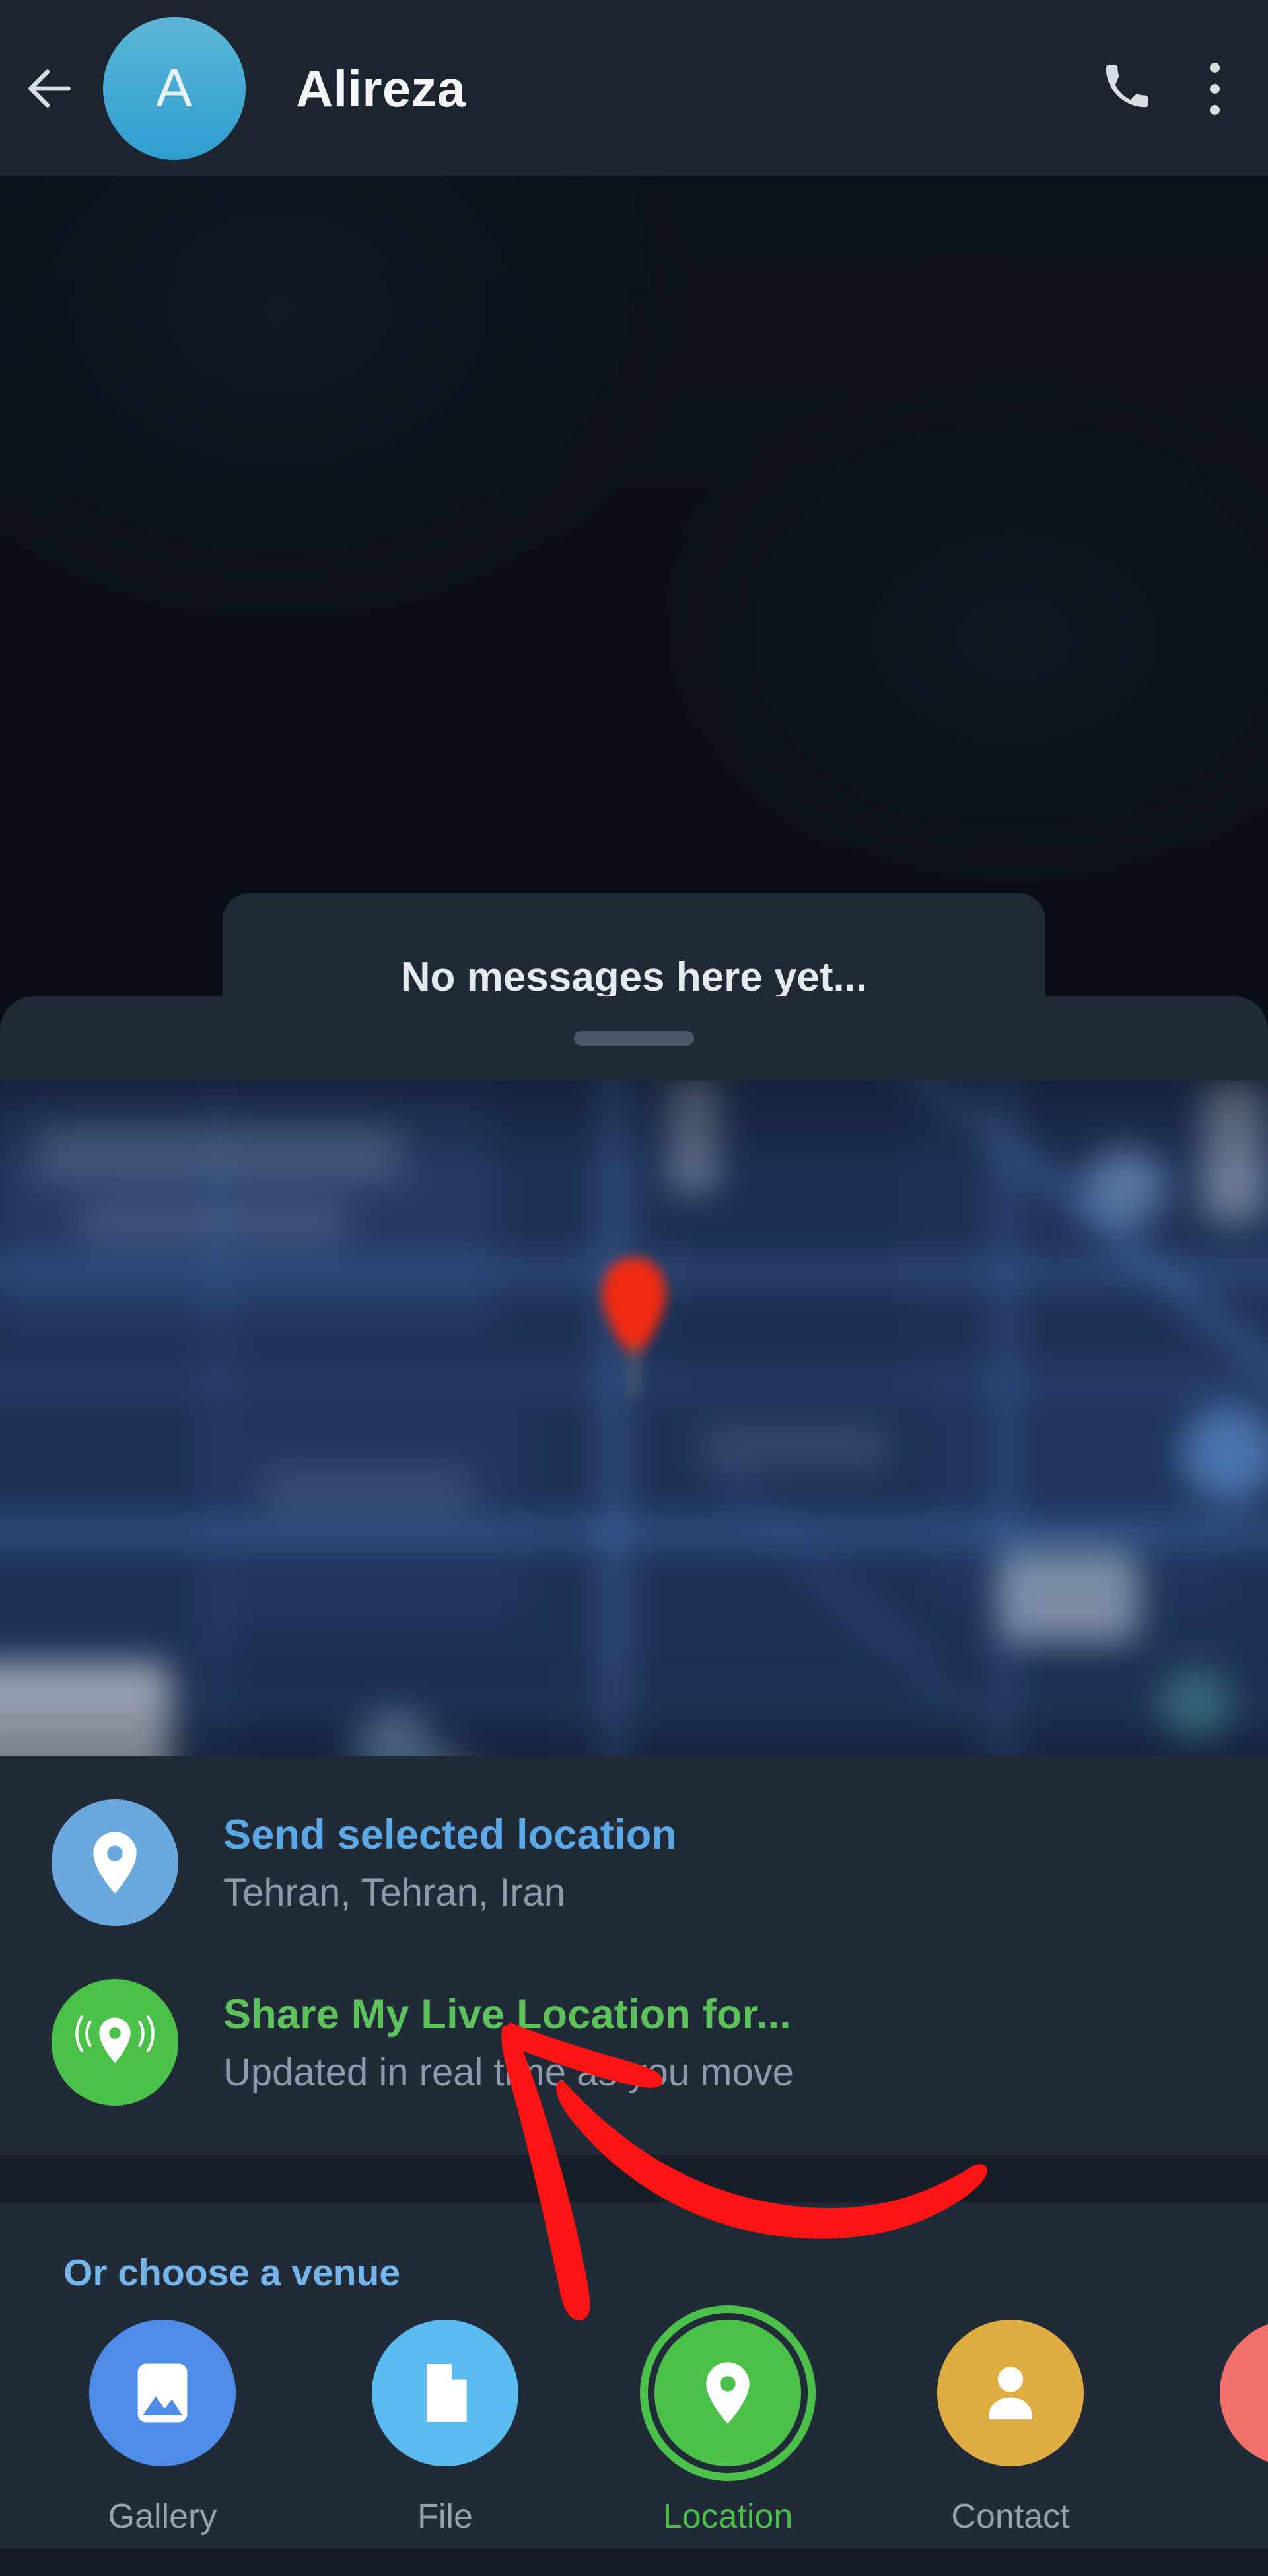 The image size is (1268, 2576). What do you see at coordinates (1244, 2393) in the screenshot?
I see `music-play-icon` at bounding box center [1244, 2393].